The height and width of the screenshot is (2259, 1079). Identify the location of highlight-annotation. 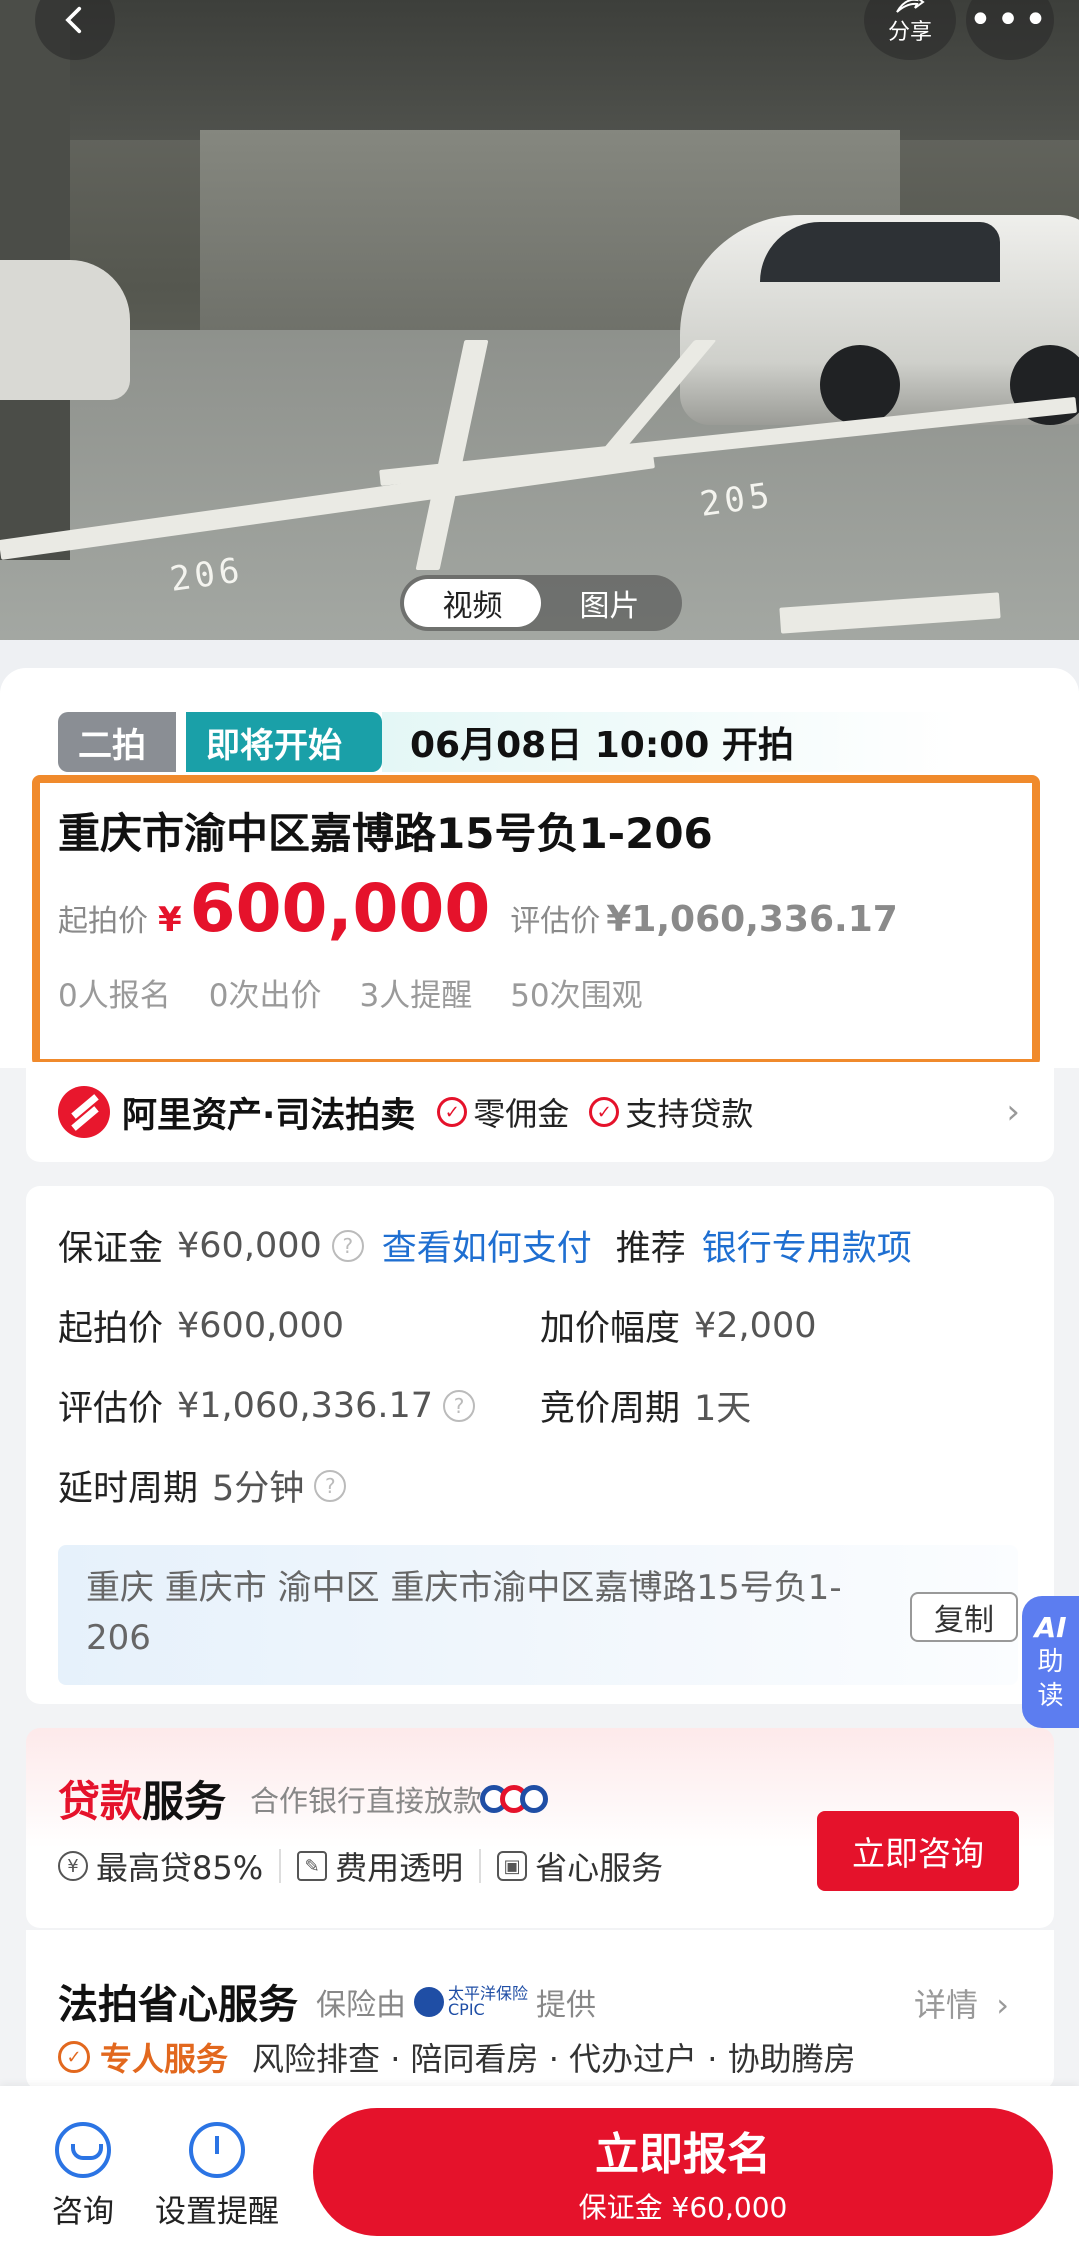
(536, 921).